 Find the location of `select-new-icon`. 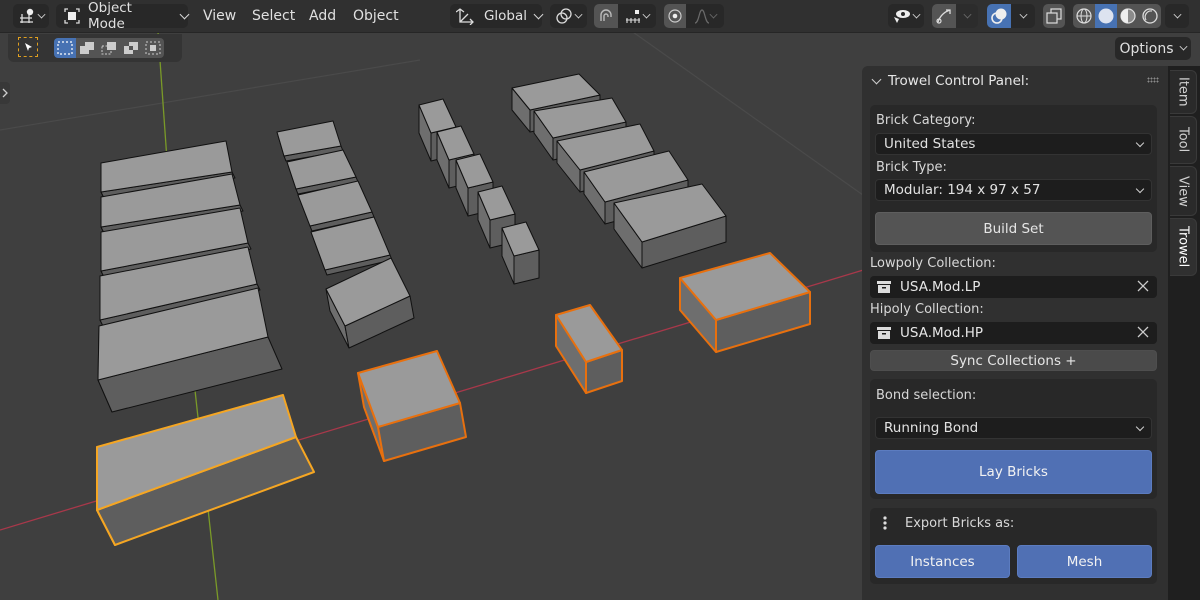

select-new-icon is located at coordinates (65, 48).